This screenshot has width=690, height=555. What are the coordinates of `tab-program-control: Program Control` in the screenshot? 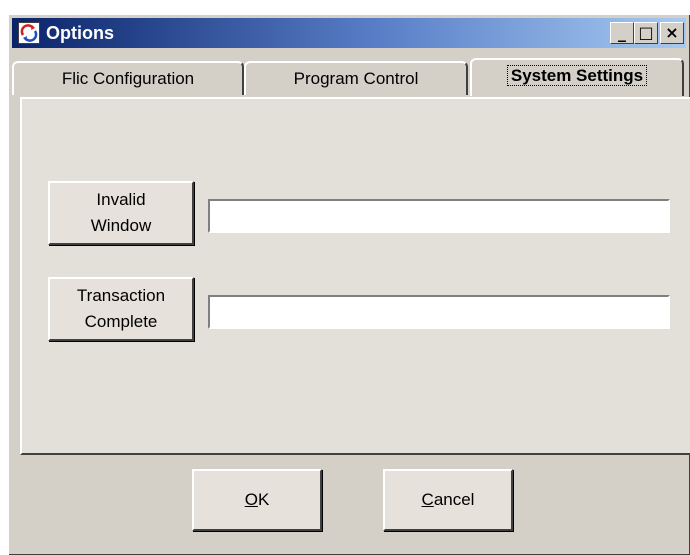 It's located at (356, 78).